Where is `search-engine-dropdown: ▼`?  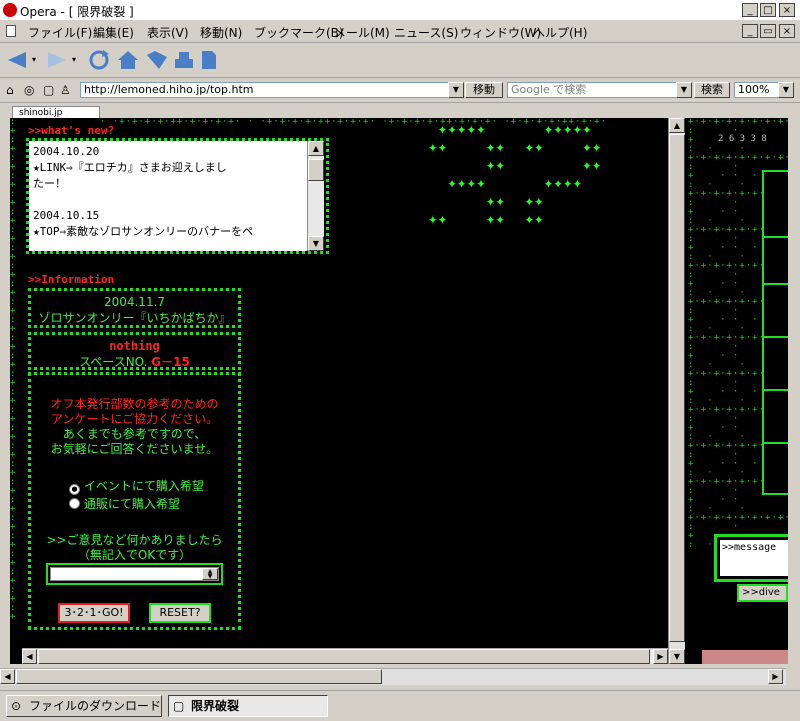
search-engine-dropdown: ▼ is located at coordinates (684, 90).